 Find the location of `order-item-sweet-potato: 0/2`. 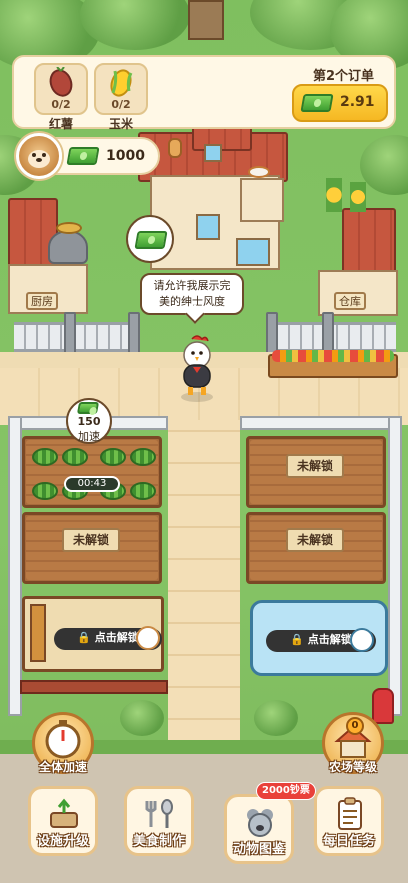

order-item-sweet-potato: 0/2 is located at coordinates (61, 89).